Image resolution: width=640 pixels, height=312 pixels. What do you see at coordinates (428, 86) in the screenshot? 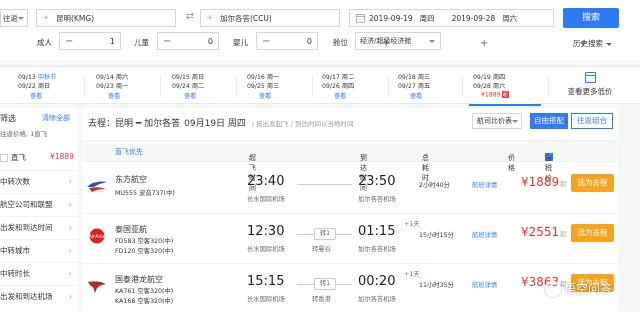
I see `date-cell: 09/18 周三 09/27 周五 查看` at bounding box center [428, 86].